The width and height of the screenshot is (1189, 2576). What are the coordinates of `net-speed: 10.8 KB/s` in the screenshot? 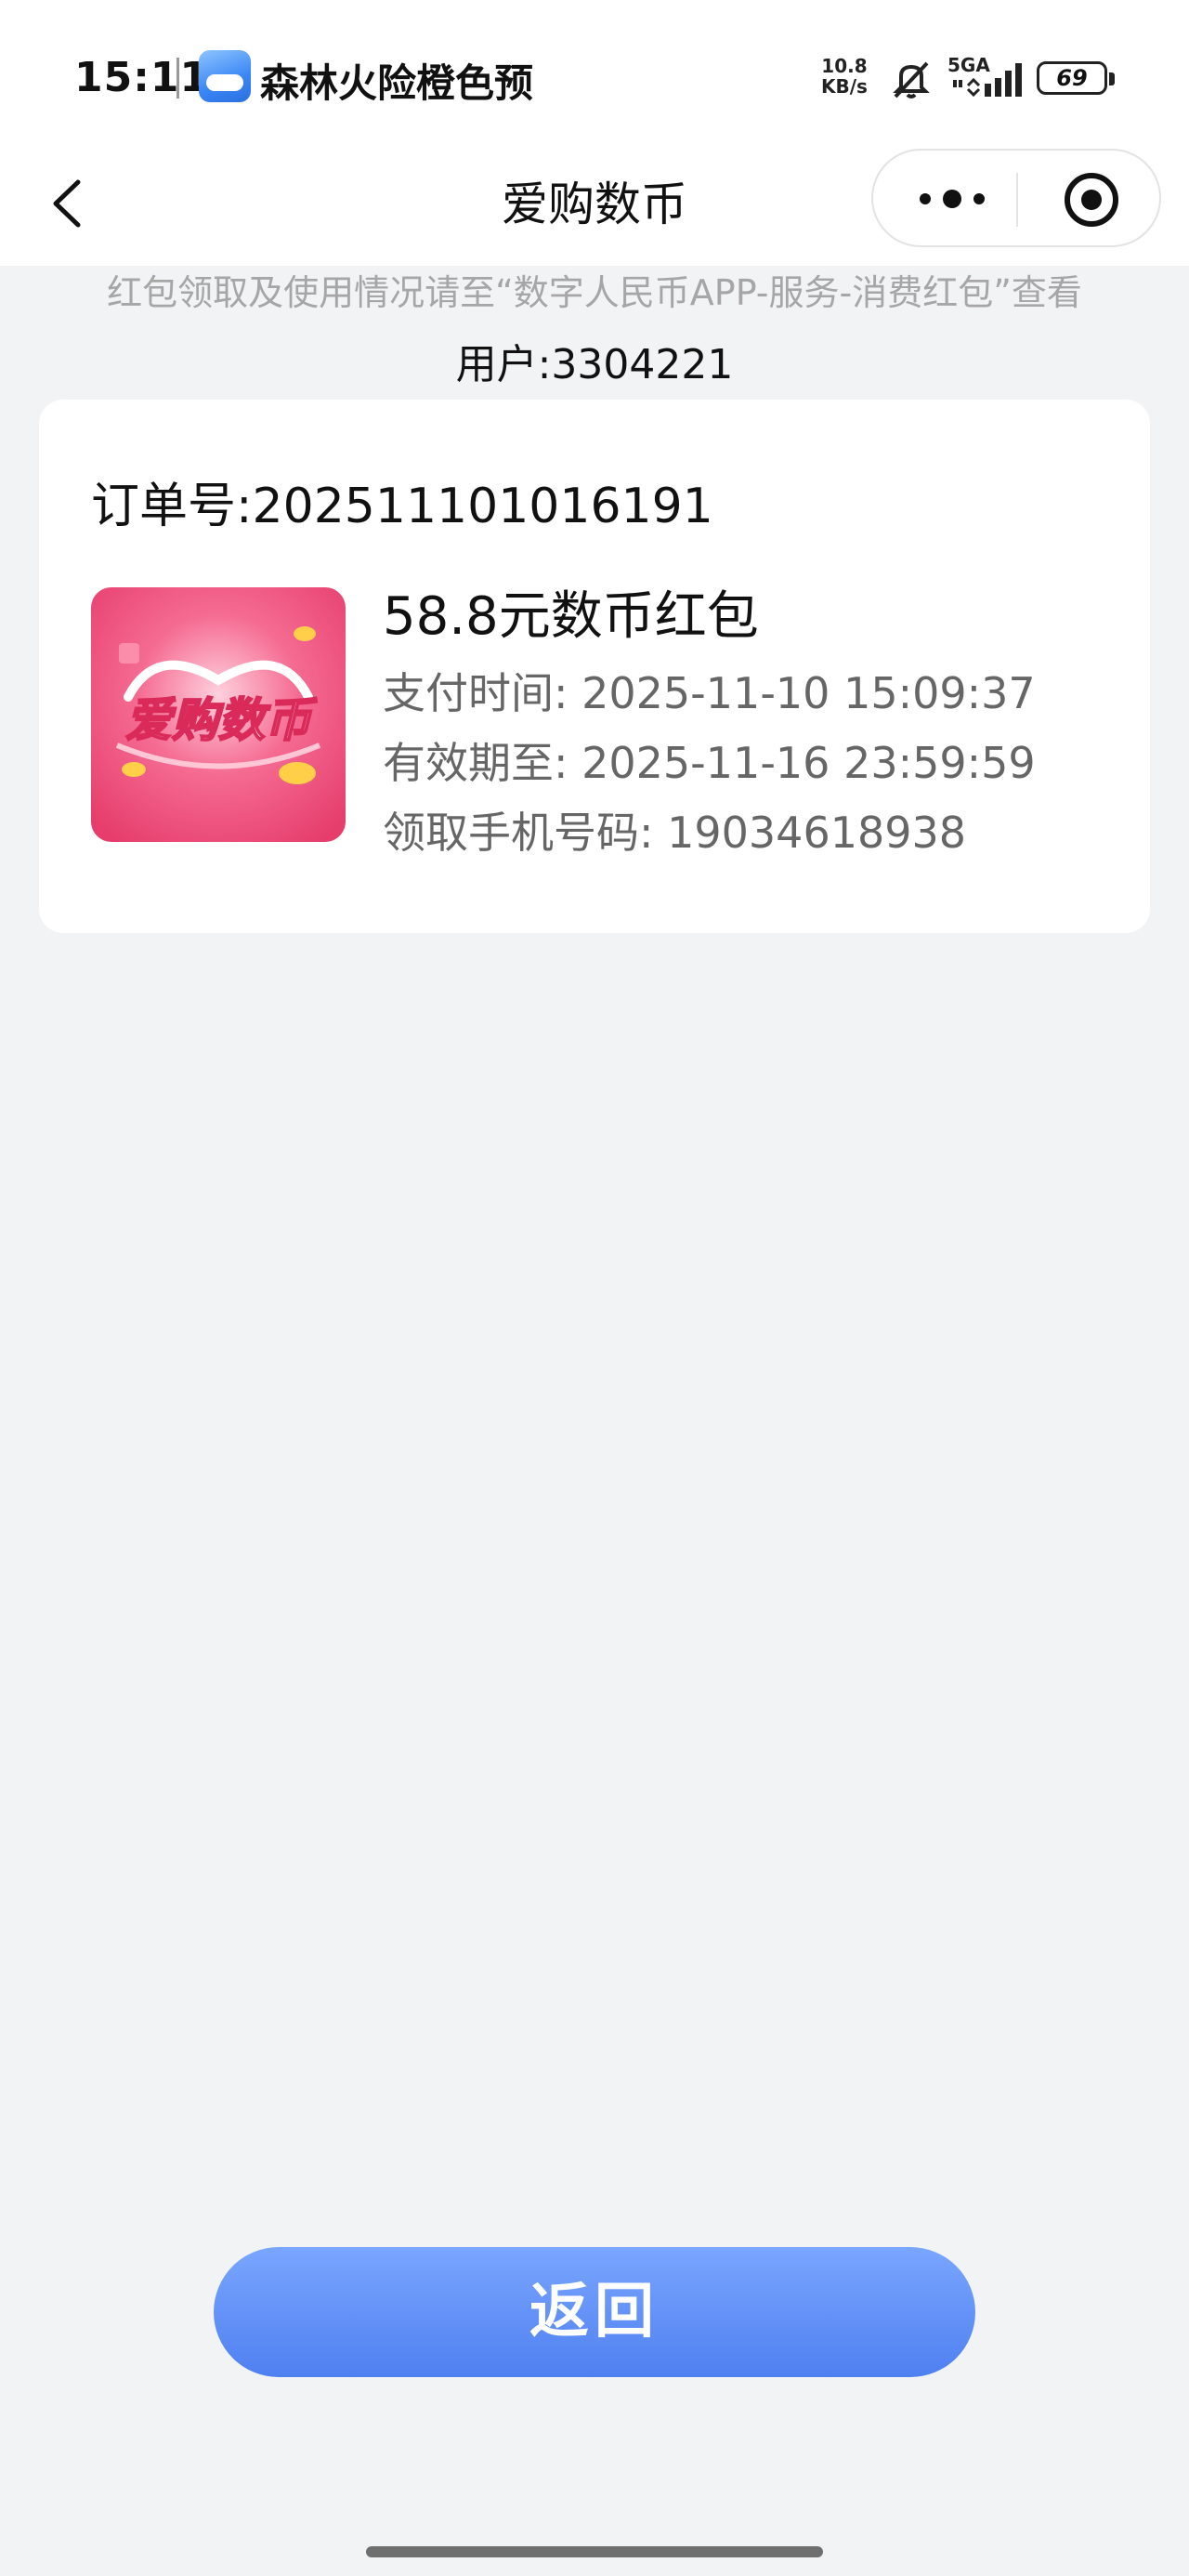 It's located at (844, 76).